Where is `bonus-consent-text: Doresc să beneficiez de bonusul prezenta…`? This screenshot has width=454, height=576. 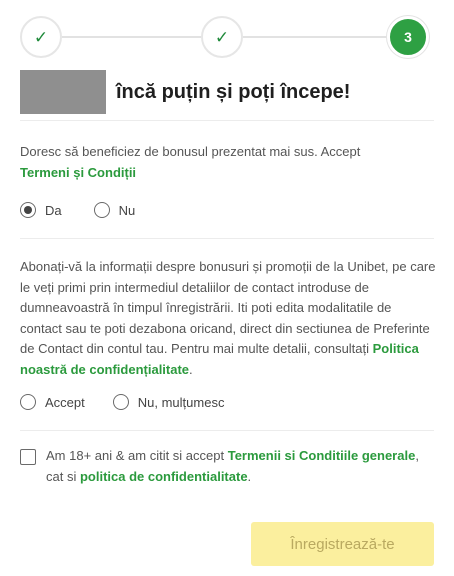
bonus-consent-text: Doresc să beneficiez de bonusul prezenta… is located at coordinates (190, 162).